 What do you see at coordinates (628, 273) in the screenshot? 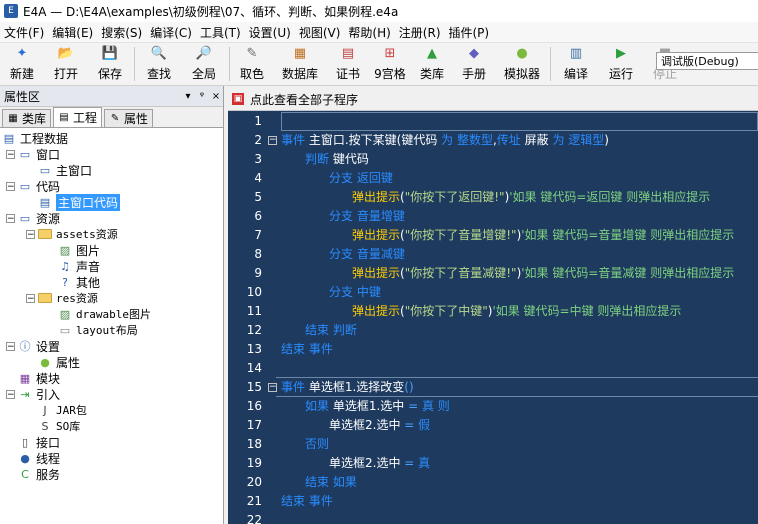
I see `code-token: '如果 键代码=音量减键 则弹出相应提示` at bounding box center [628, 273].